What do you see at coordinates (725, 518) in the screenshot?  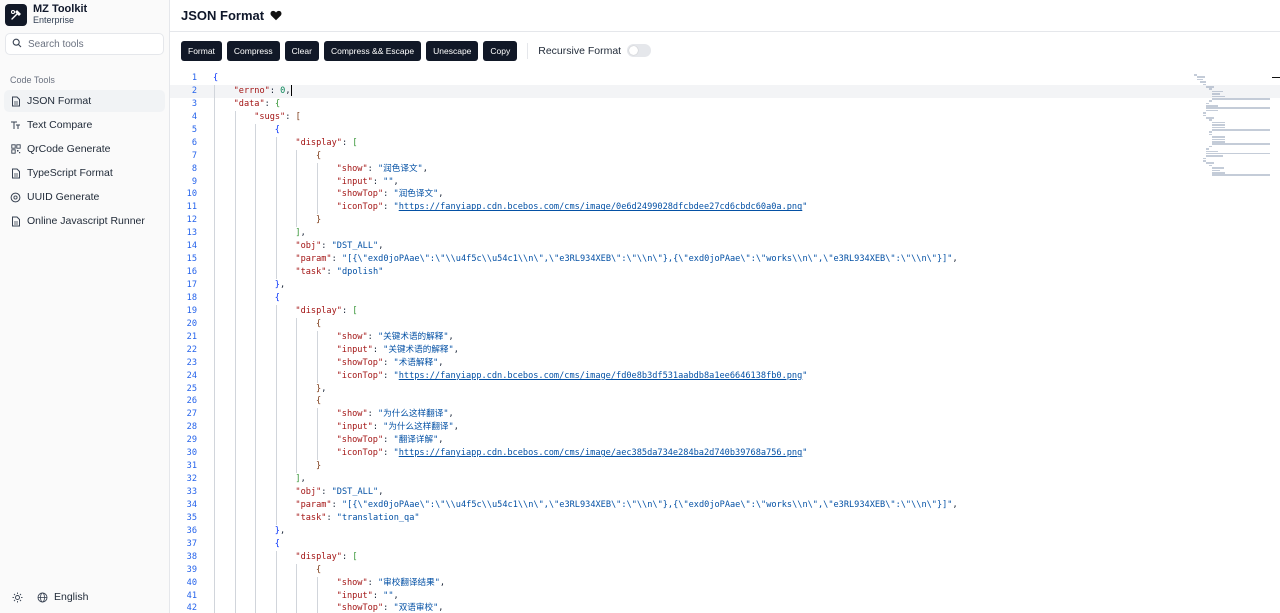 I see `code-line: 35 "task": "translation_qa"` at bounding box center [725, 518].